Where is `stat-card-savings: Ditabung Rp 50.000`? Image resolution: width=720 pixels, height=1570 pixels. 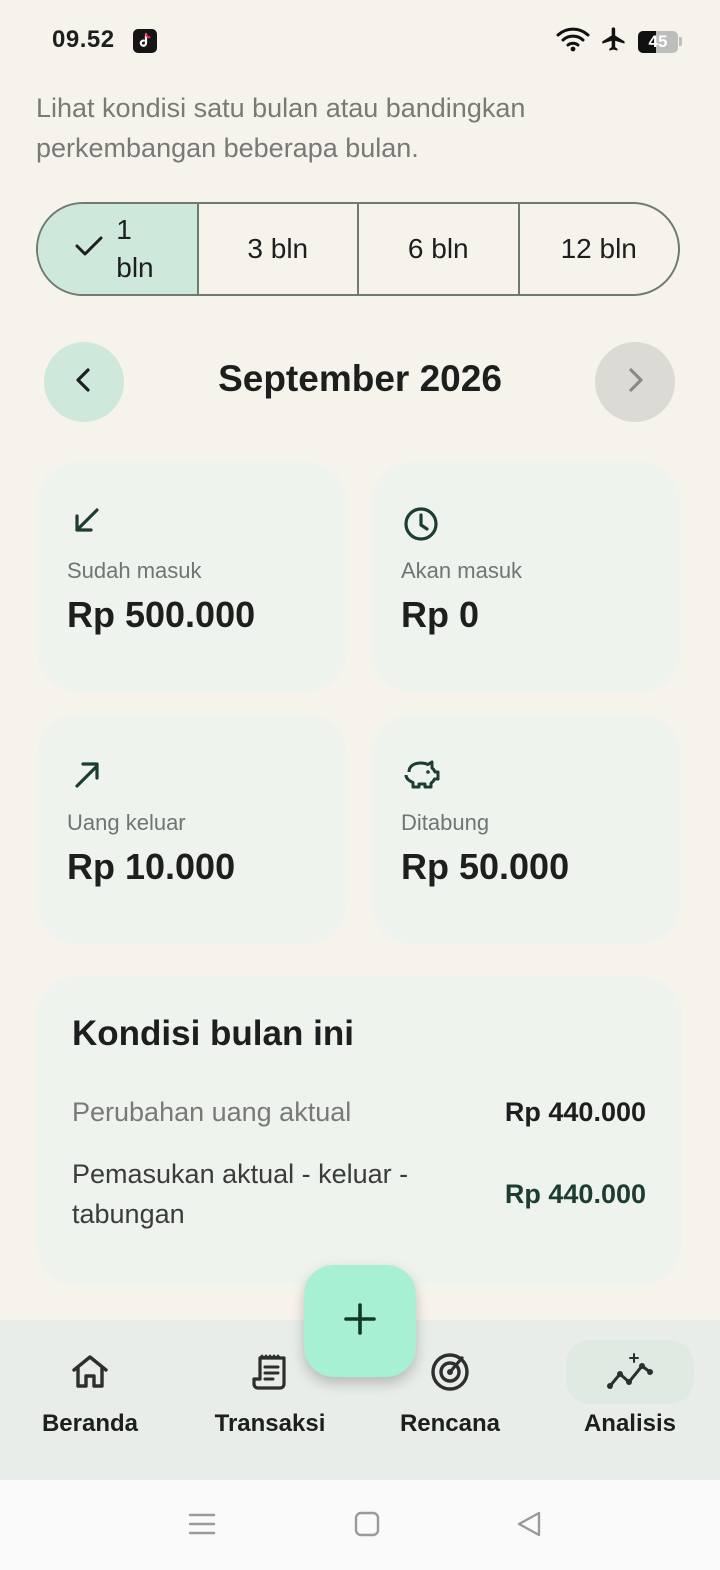
stat-card-savings: Ditabung Rp 50.000 is located at coordinates (526, 829).